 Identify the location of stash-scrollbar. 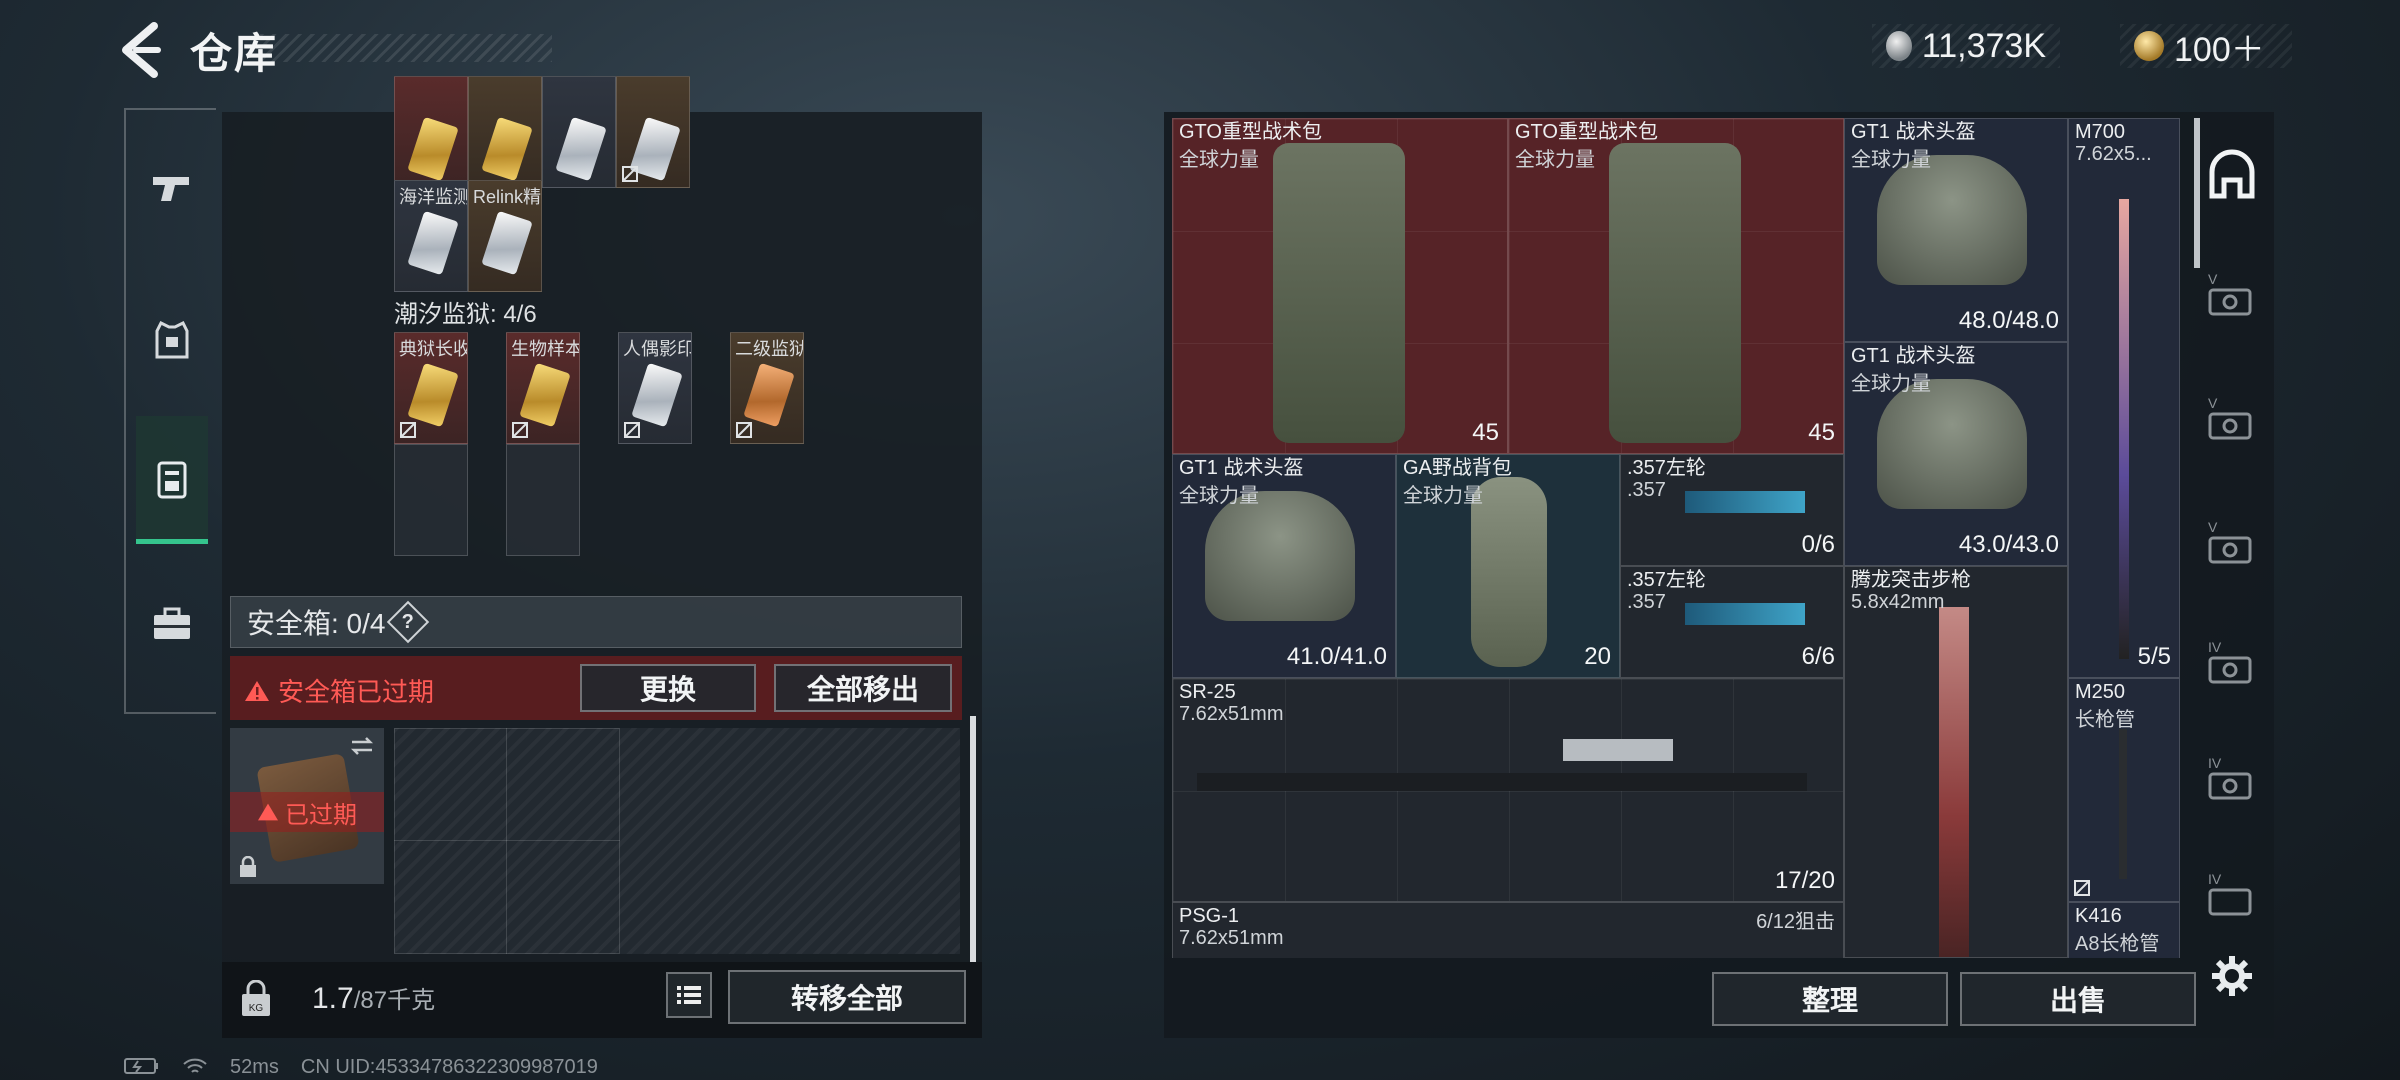
(973, 839).